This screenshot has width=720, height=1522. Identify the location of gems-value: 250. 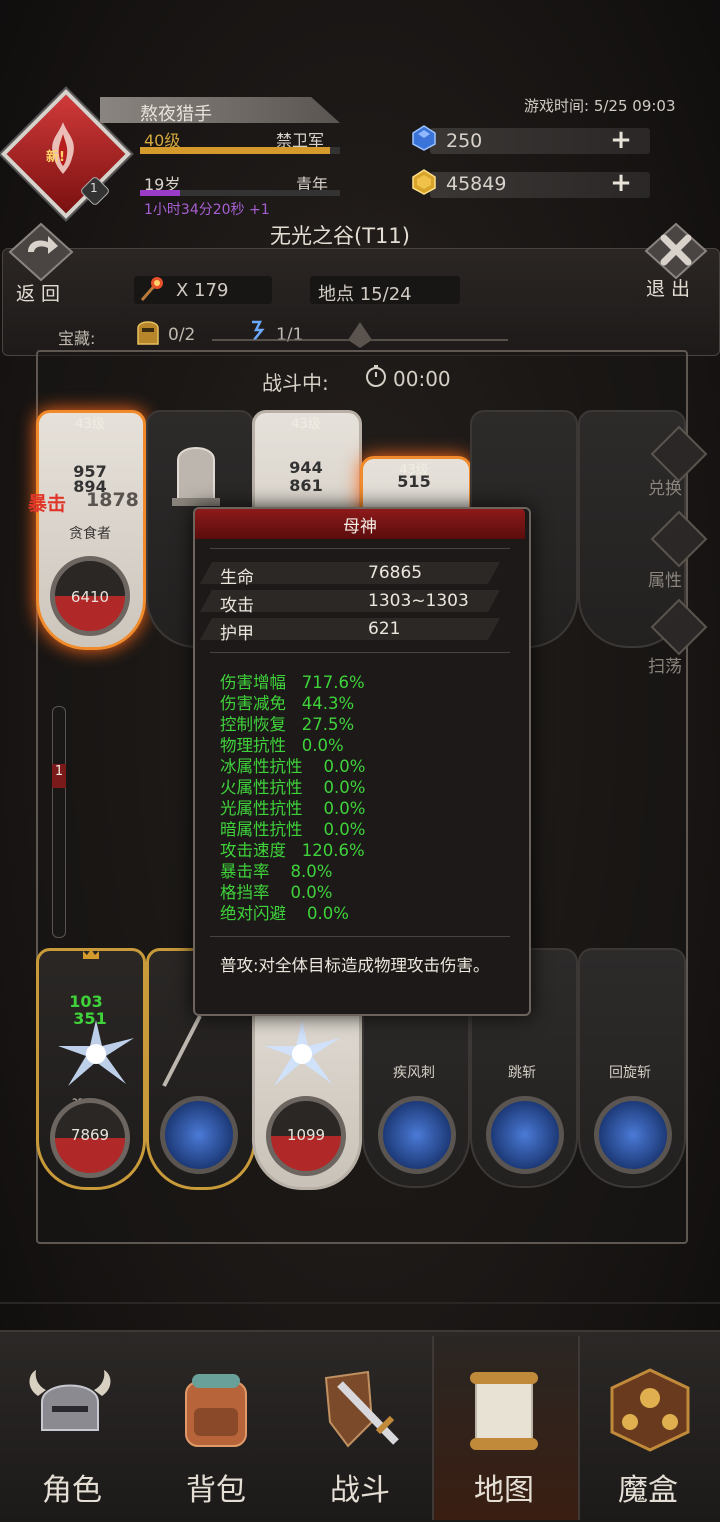
(464, 141).